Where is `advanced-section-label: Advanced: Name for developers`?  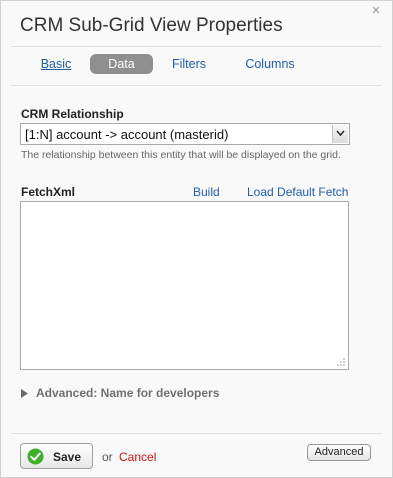
advanced-section-label: Advanced: Name for developers is located at coordinates (128, 393).